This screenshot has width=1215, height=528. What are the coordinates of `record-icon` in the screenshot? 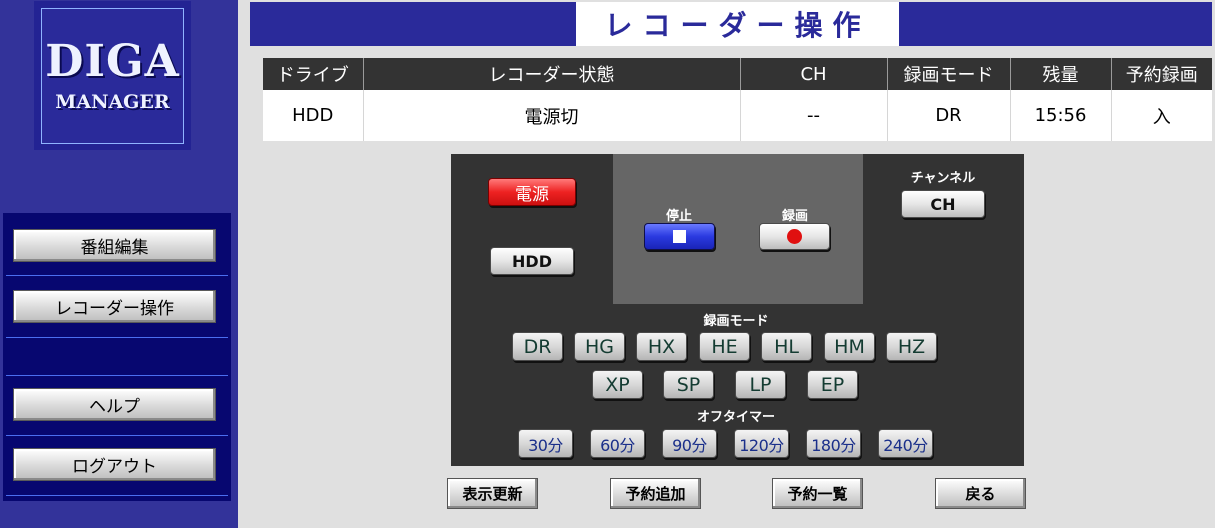 It's located at (794, 236).